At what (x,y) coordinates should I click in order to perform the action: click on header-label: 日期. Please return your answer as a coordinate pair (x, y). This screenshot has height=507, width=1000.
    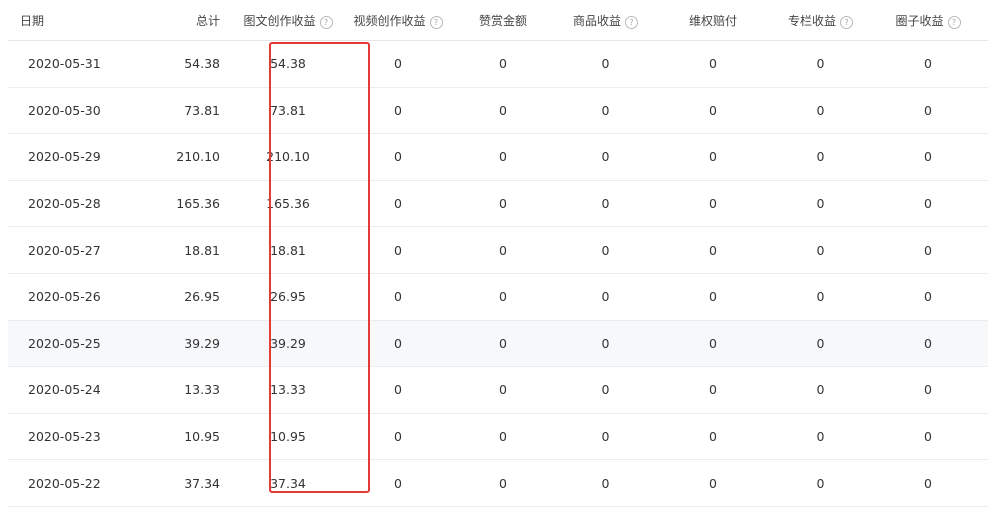
    Looking at the image, I should click on (32, 20).